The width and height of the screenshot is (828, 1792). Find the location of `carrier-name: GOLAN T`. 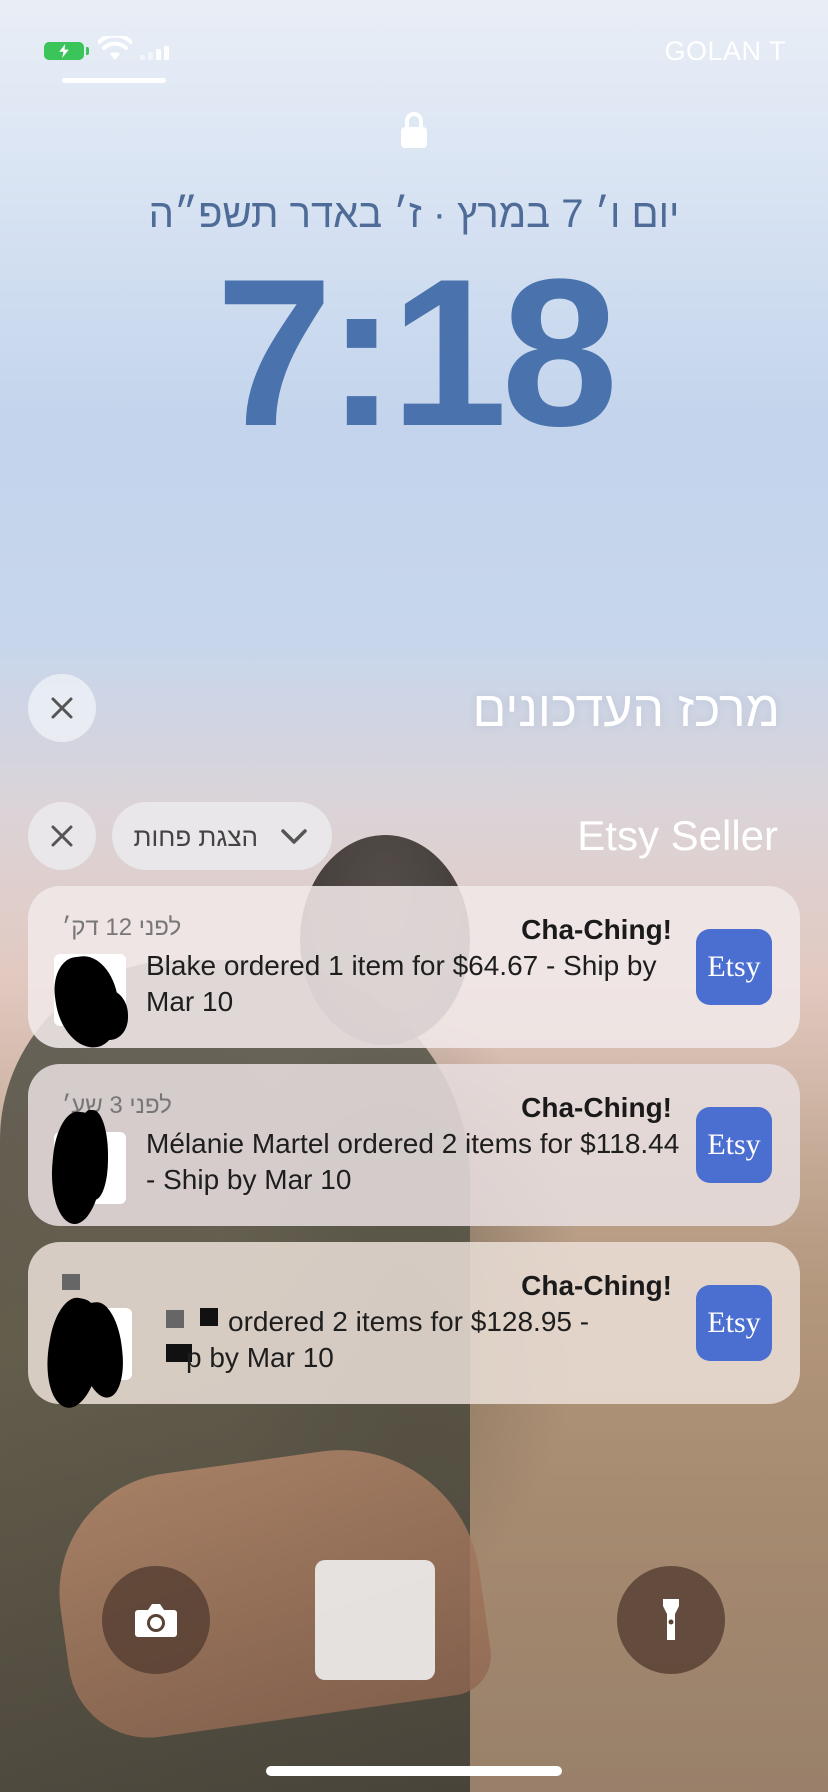

carrier-name: GOLAN T is located at coordinates (725, 51).